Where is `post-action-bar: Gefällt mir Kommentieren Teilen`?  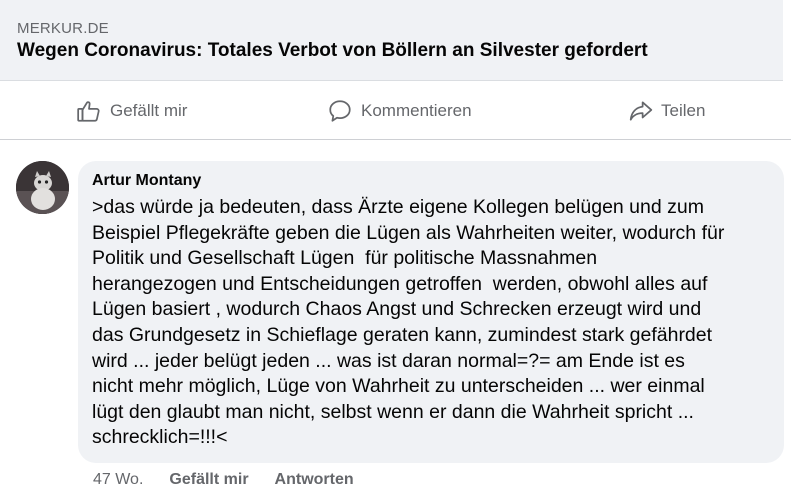 post-action-bar: Gefällt mir Kommentieren Teilen is located at coordinates (395, 110).